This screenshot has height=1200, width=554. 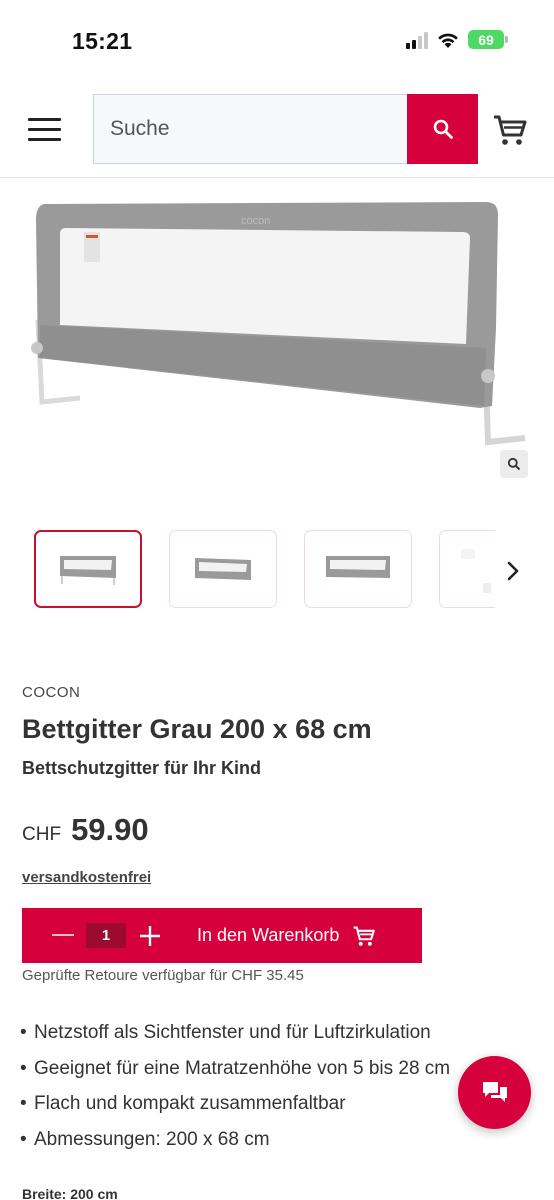 I want to click on cart-button, so click(x=510, y=130).